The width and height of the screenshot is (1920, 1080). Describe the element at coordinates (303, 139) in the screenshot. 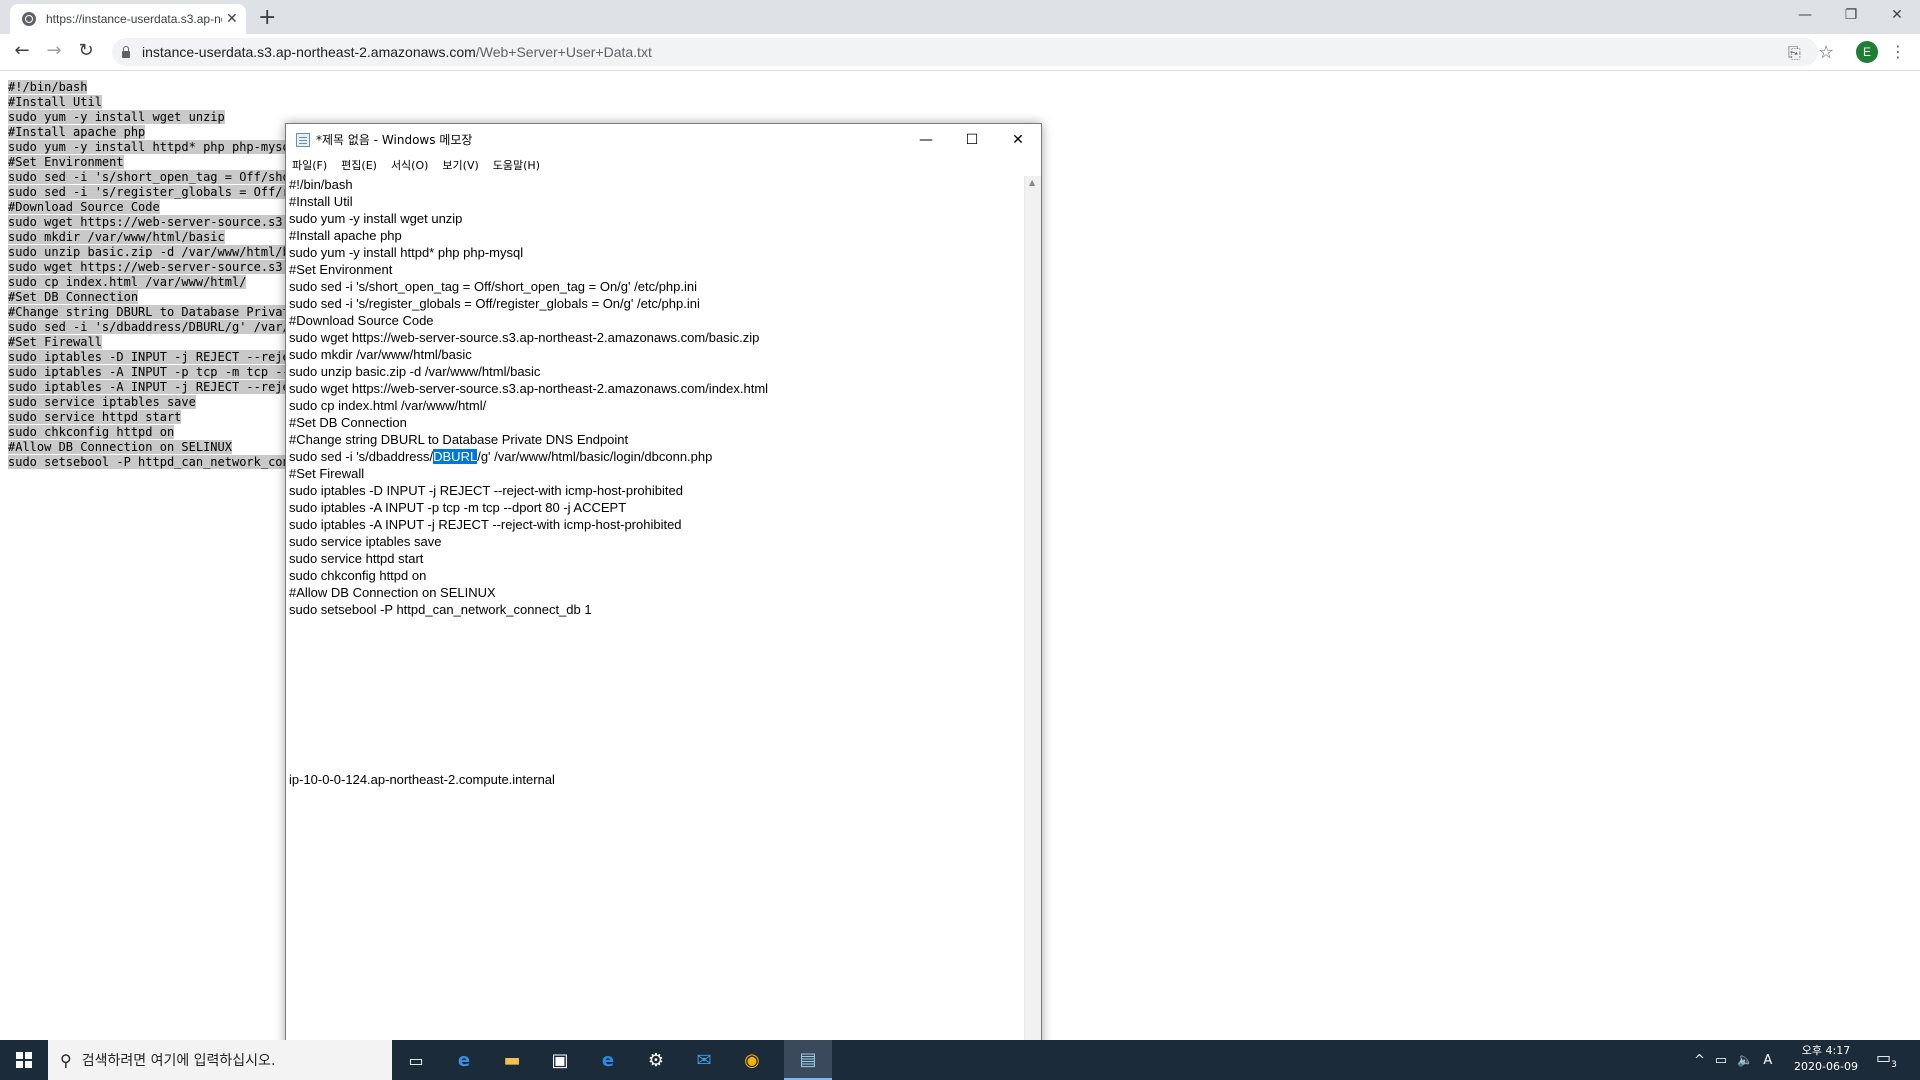

I see `notepad-icon` at that location.